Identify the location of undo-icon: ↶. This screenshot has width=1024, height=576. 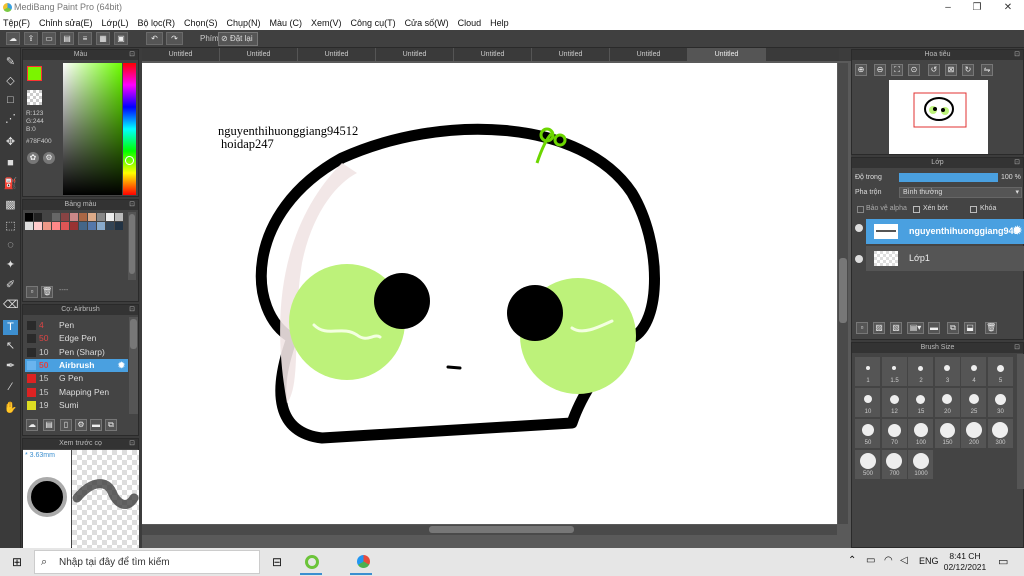
(154, 38).